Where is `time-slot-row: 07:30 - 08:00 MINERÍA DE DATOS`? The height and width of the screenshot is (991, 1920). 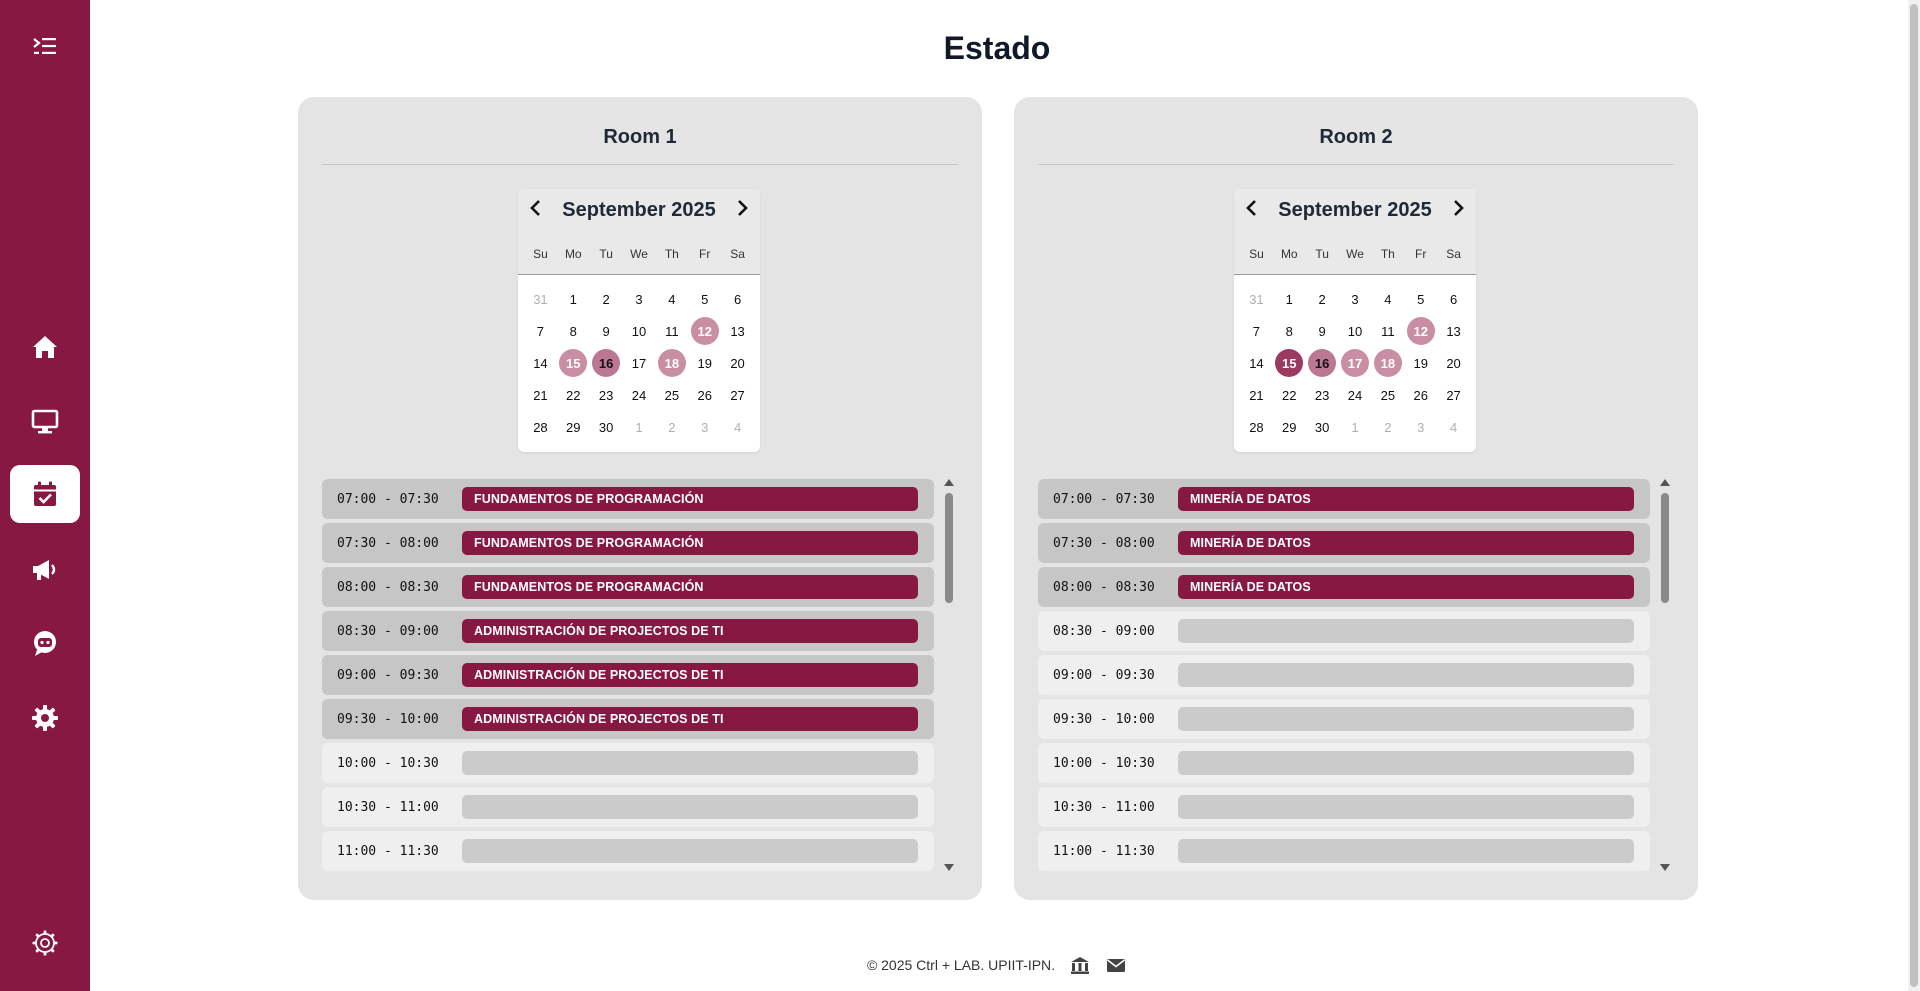
time-slot-row: 07:30 - 08:00 MINERÍA DE DATOS is located at coordinates (1344, 543).